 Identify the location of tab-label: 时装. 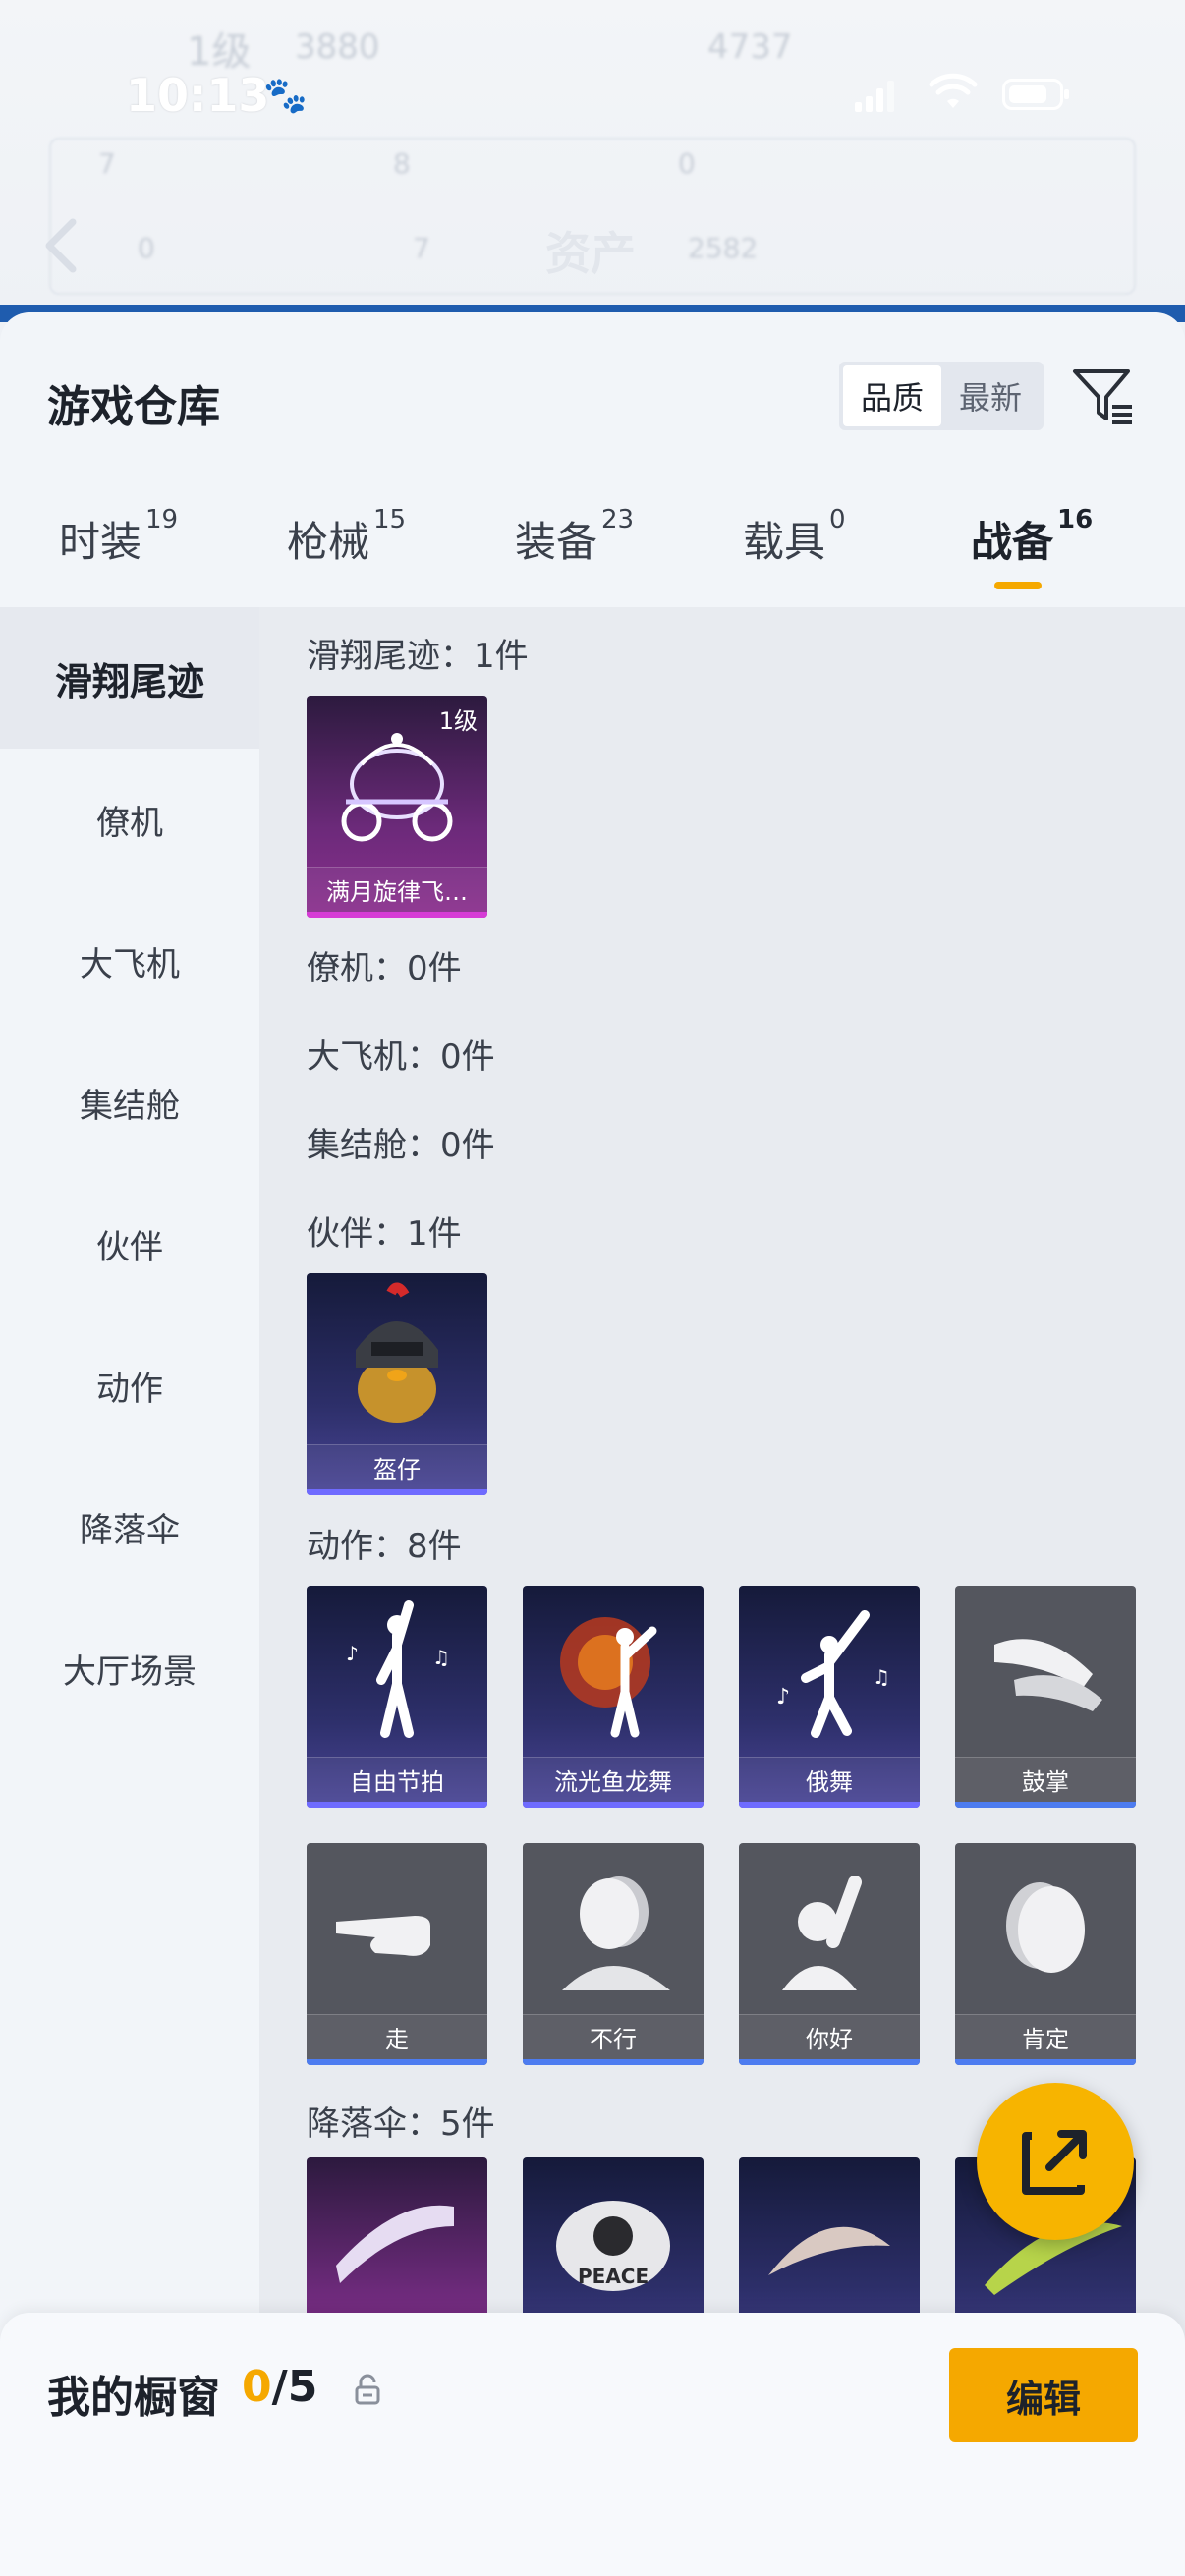
(100, 542).